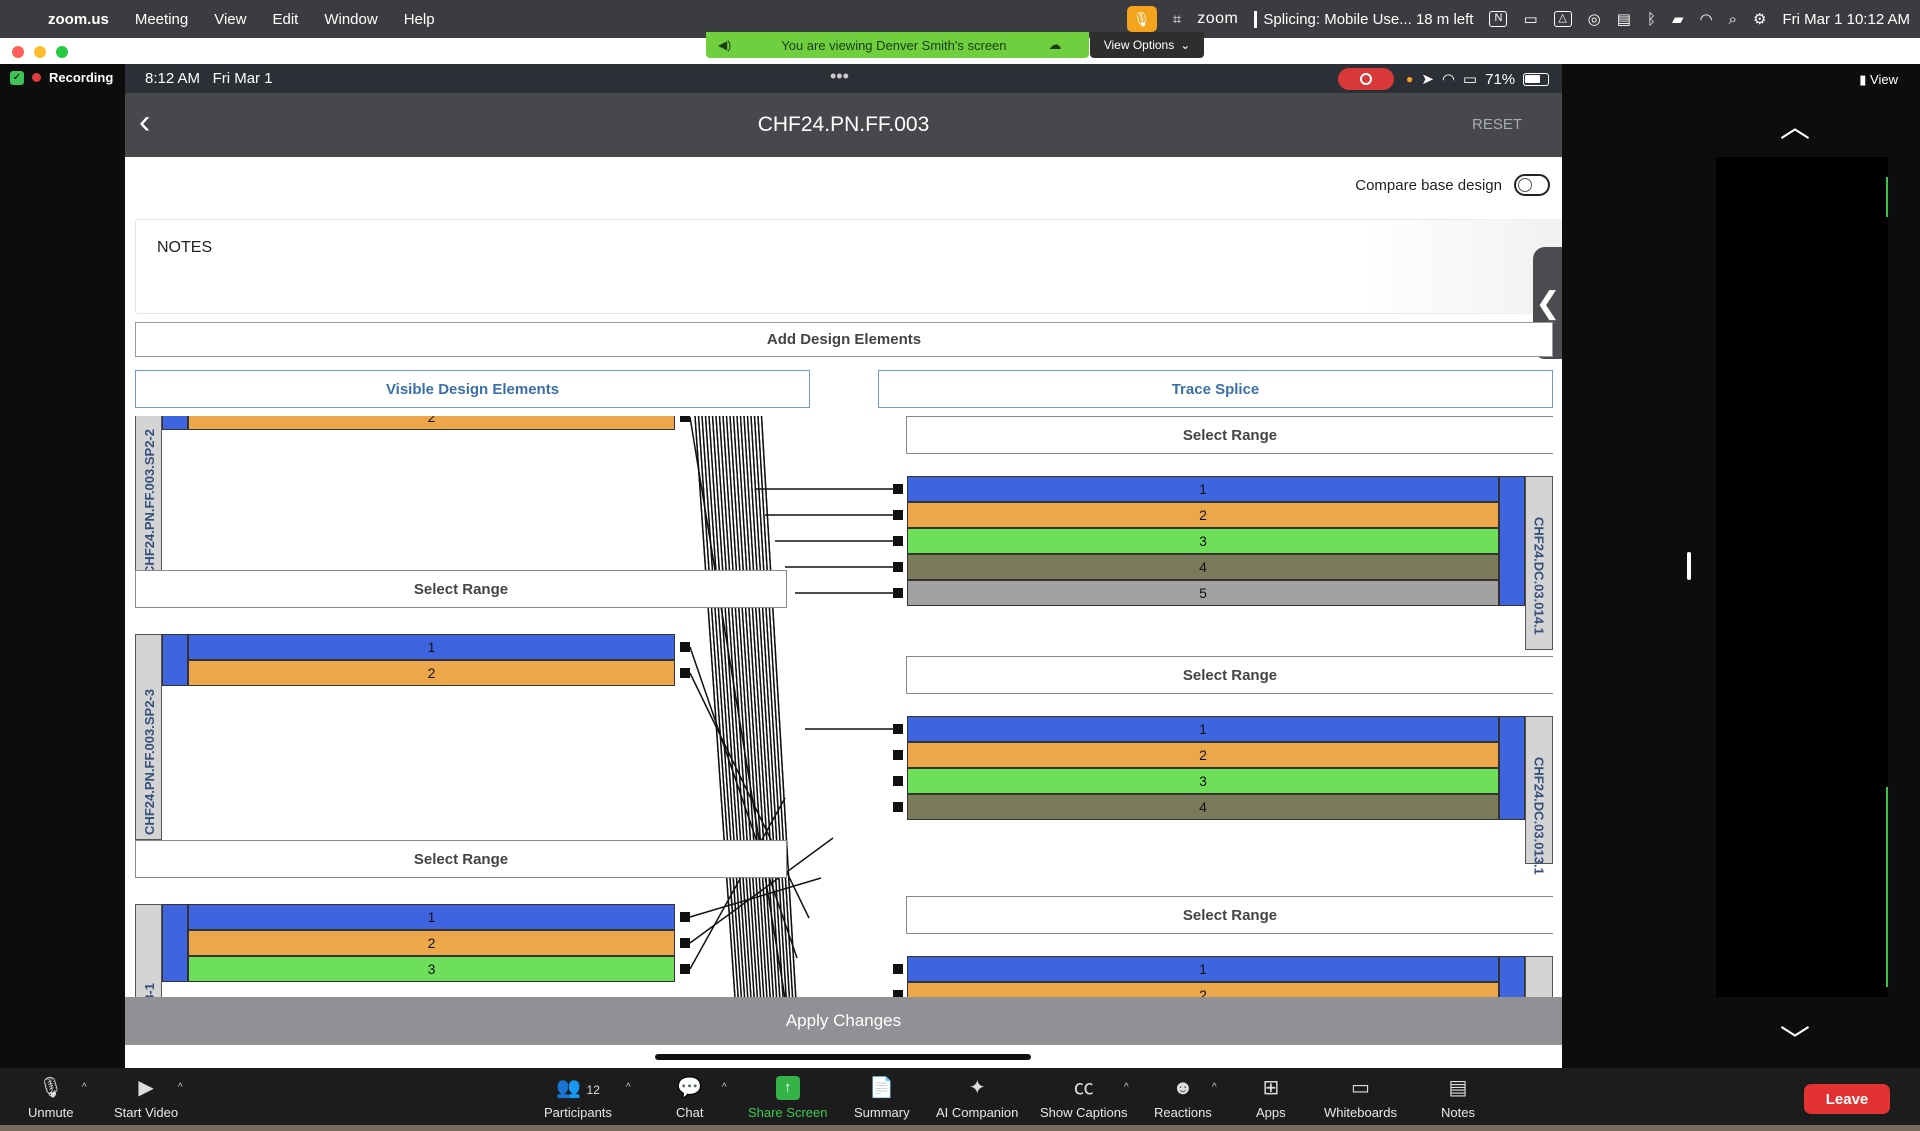  I want to click on view-options-button: View Options ⌄, so click(1147, 45).